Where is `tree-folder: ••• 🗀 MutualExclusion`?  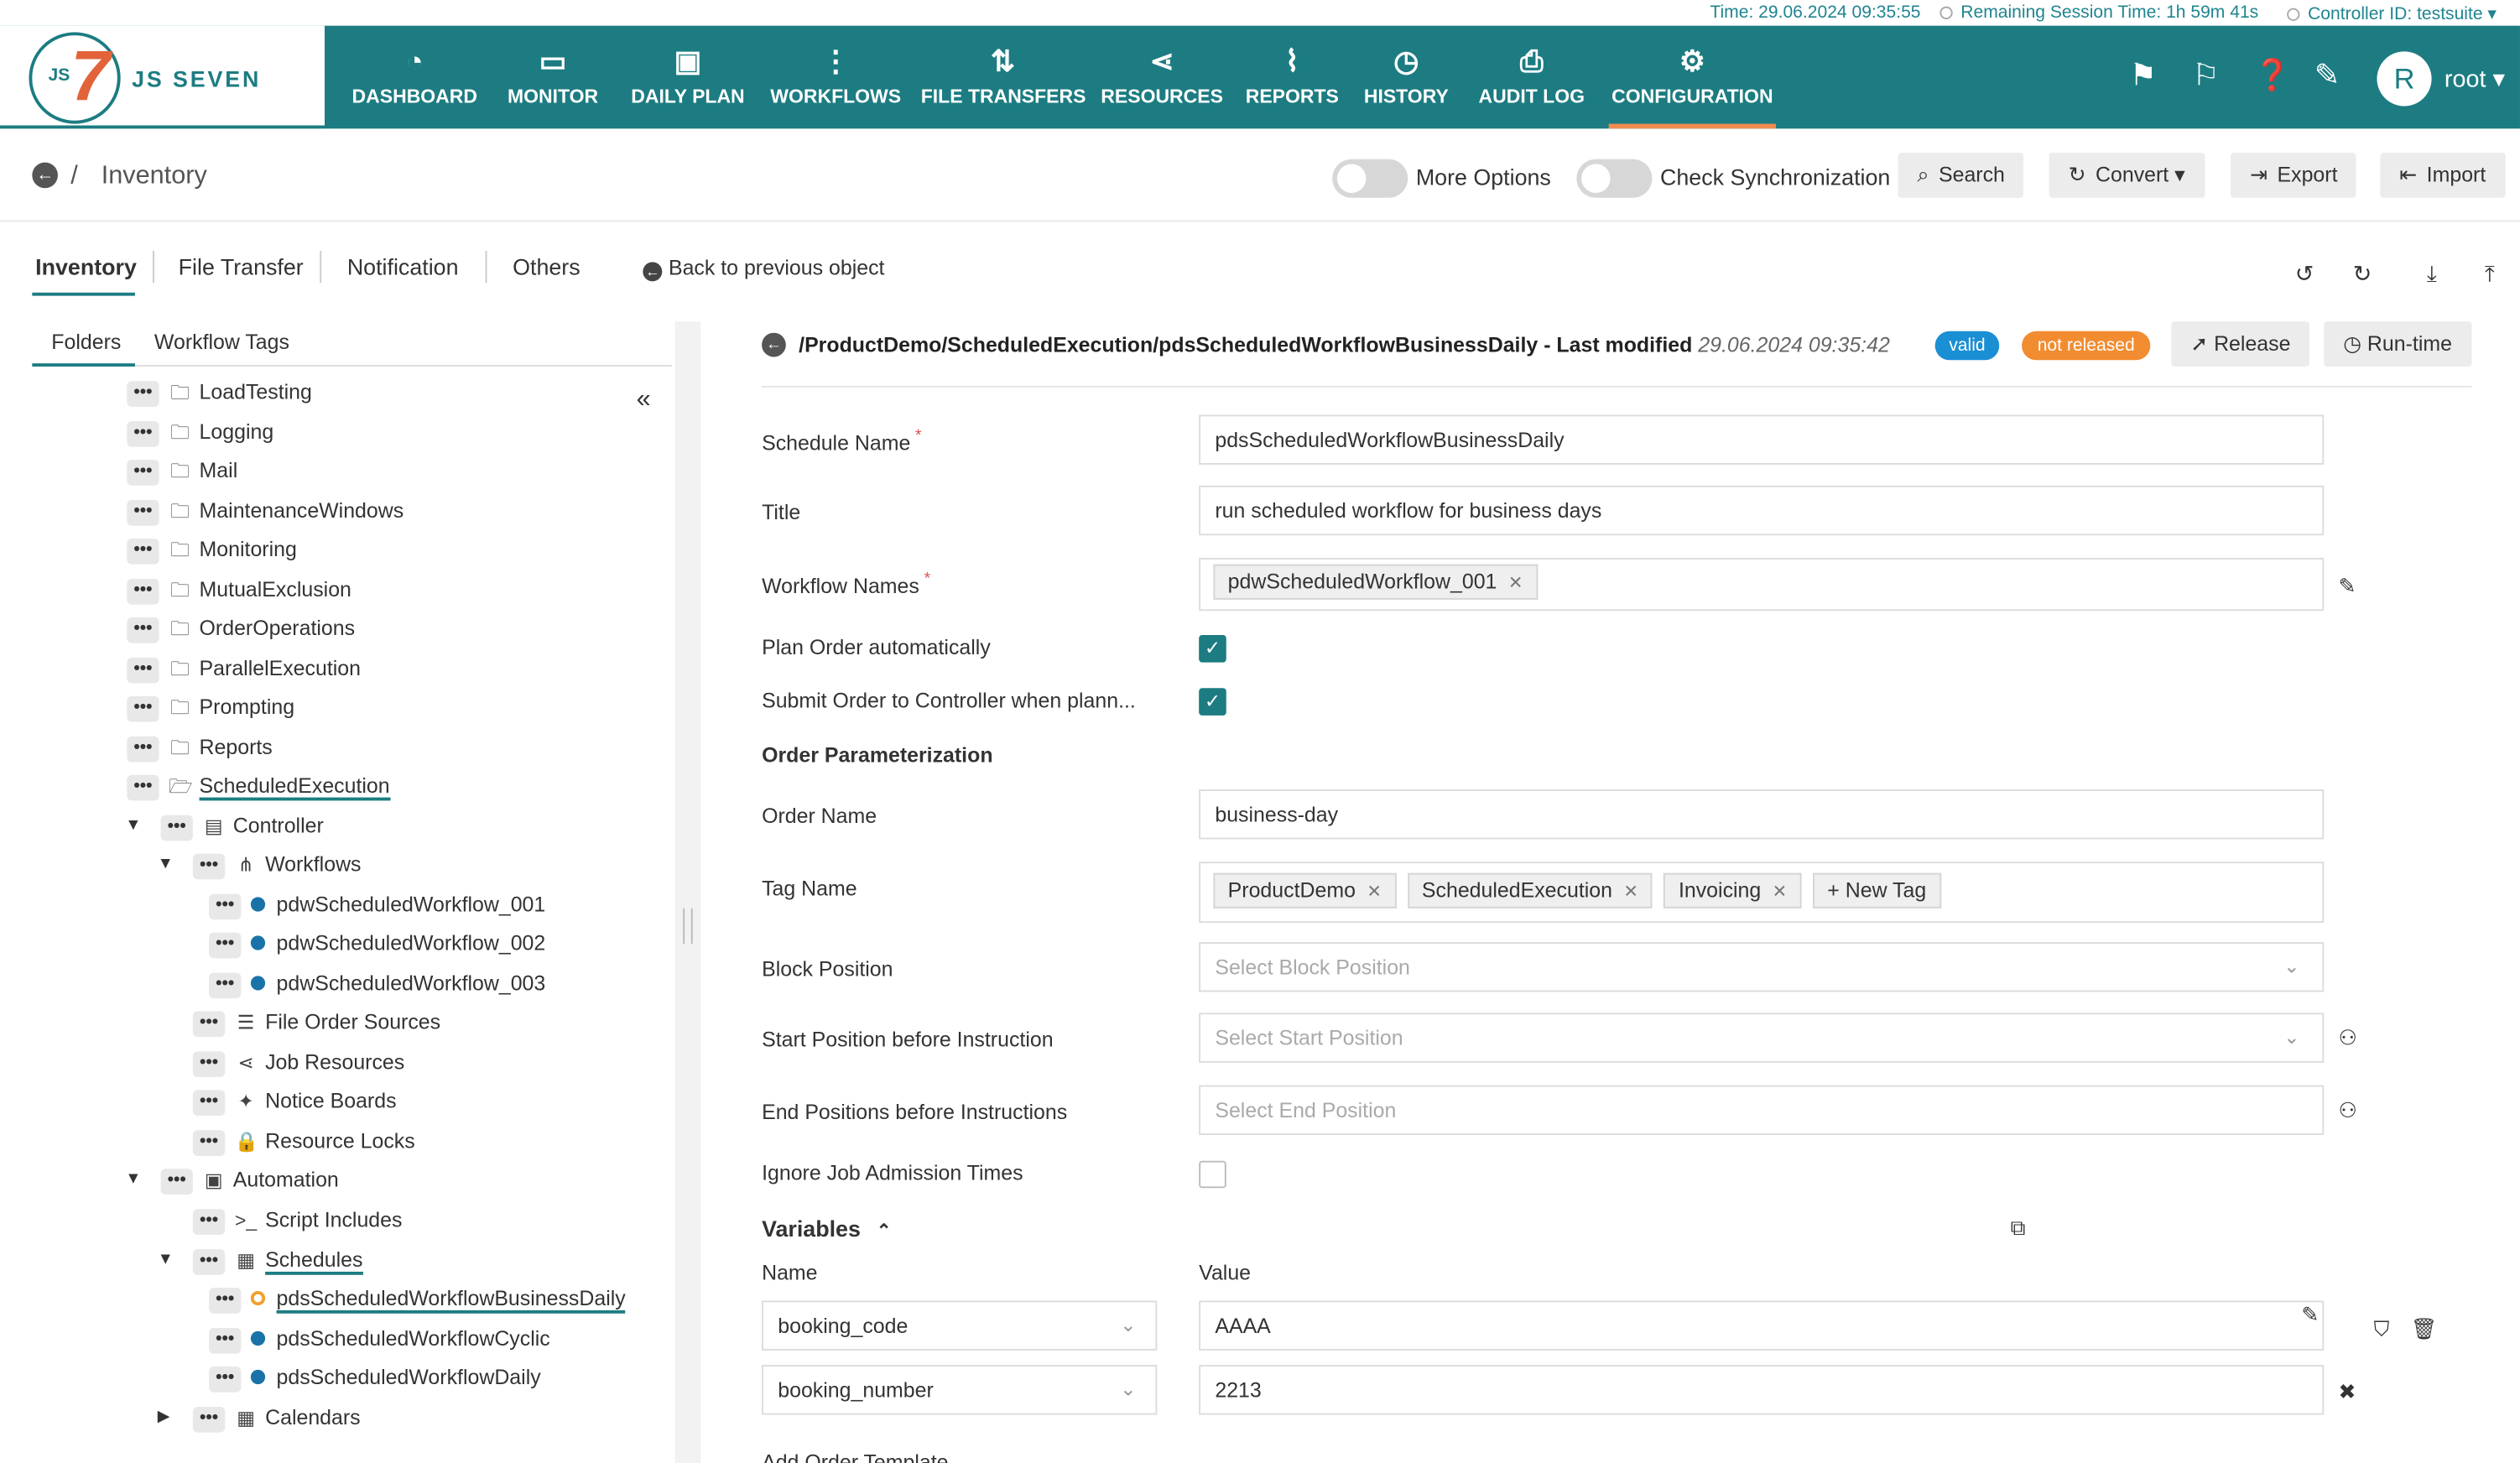
tree-folder: ••• 🗀 MutualExclusion is located at coordinates (239, 589).